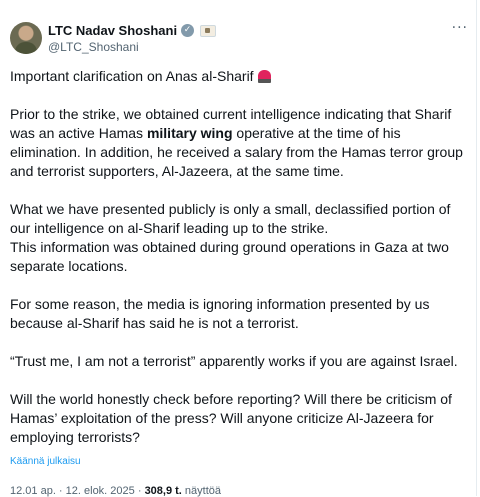 The width and height of the screenshot is (480, 497). What do you see at coordinates (26, 38) in the screenshot?
I see `avatar` at bounding box center [26, 38].